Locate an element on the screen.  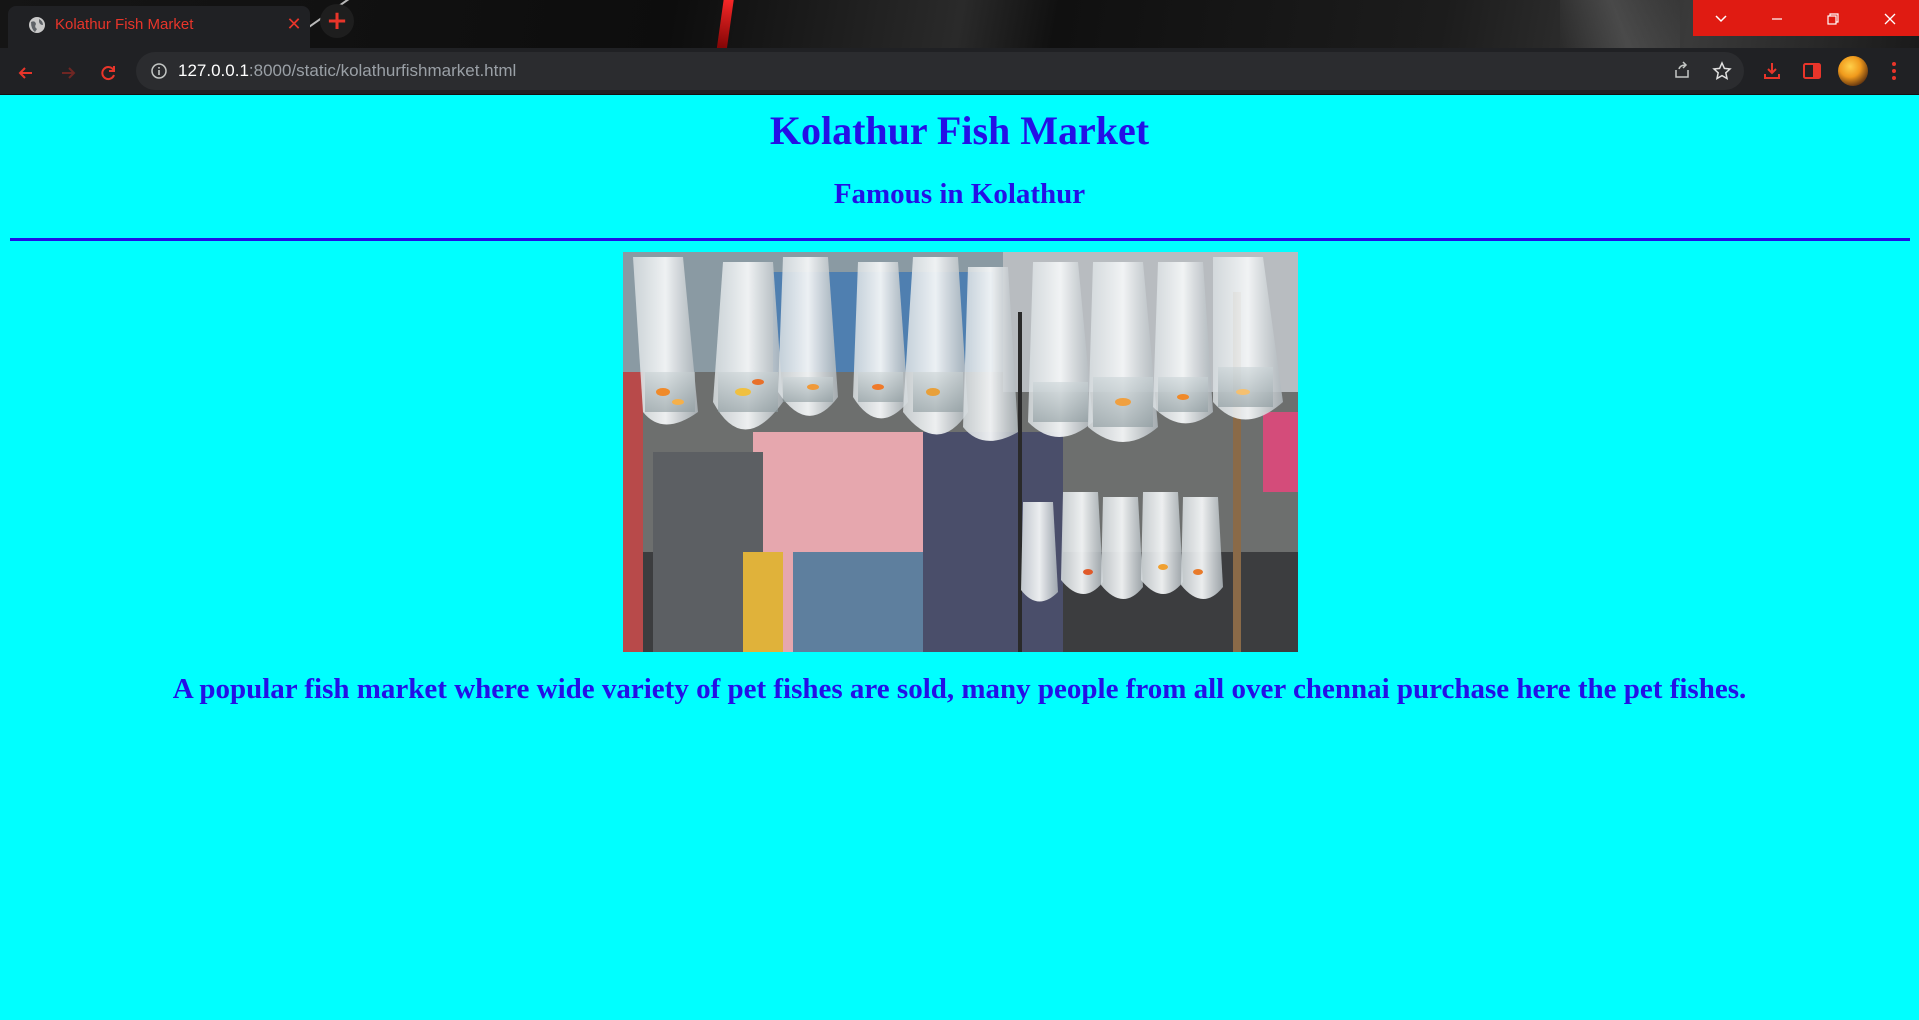
reload-icon is located at coordinates (108, 72).